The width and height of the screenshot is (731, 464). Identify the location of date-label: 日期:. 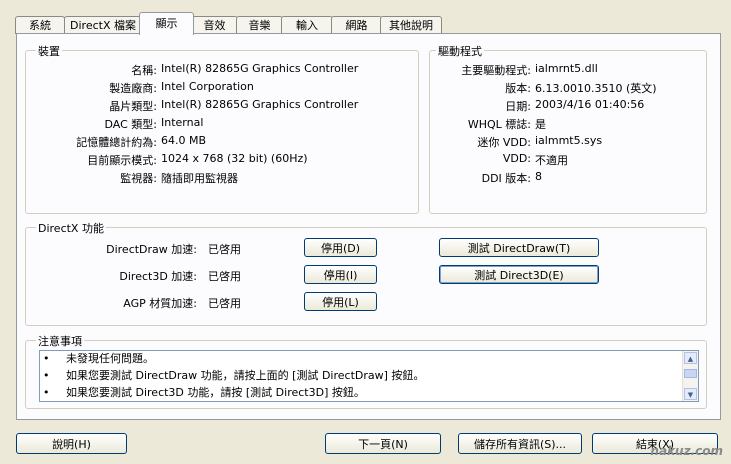
(518, 106).